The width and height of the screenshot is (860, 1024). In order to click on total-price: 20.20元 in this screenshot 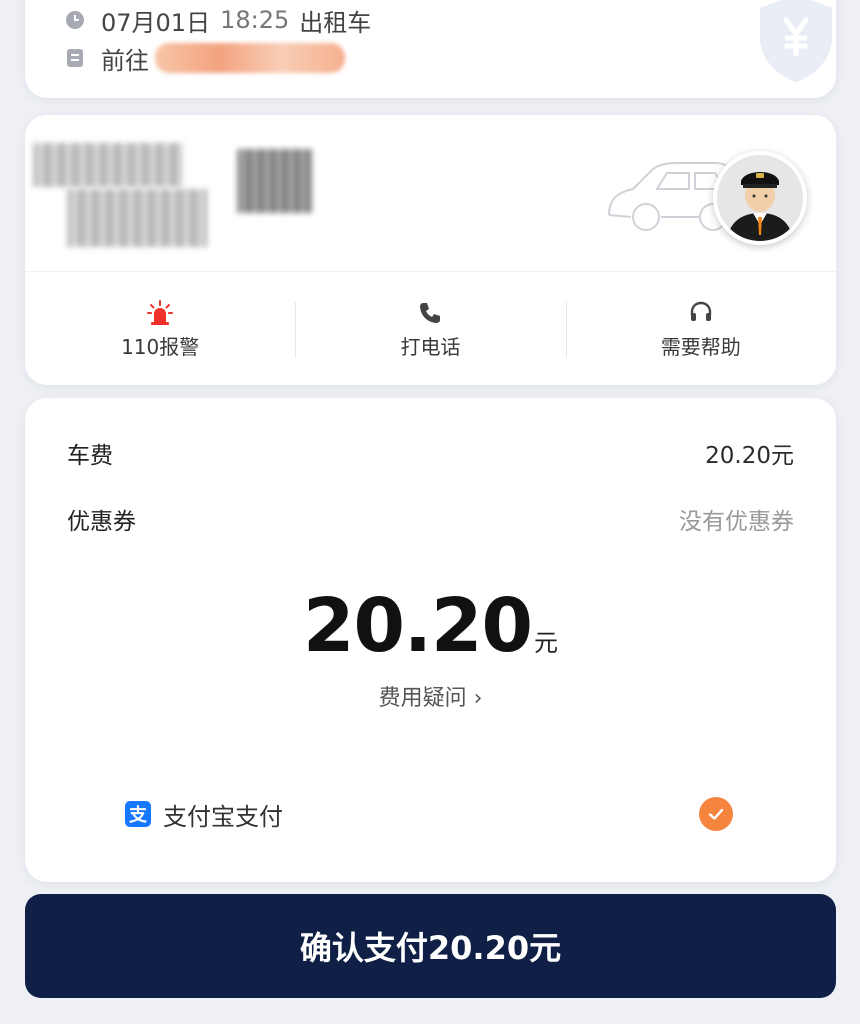, I will do `click(430, 626)`.